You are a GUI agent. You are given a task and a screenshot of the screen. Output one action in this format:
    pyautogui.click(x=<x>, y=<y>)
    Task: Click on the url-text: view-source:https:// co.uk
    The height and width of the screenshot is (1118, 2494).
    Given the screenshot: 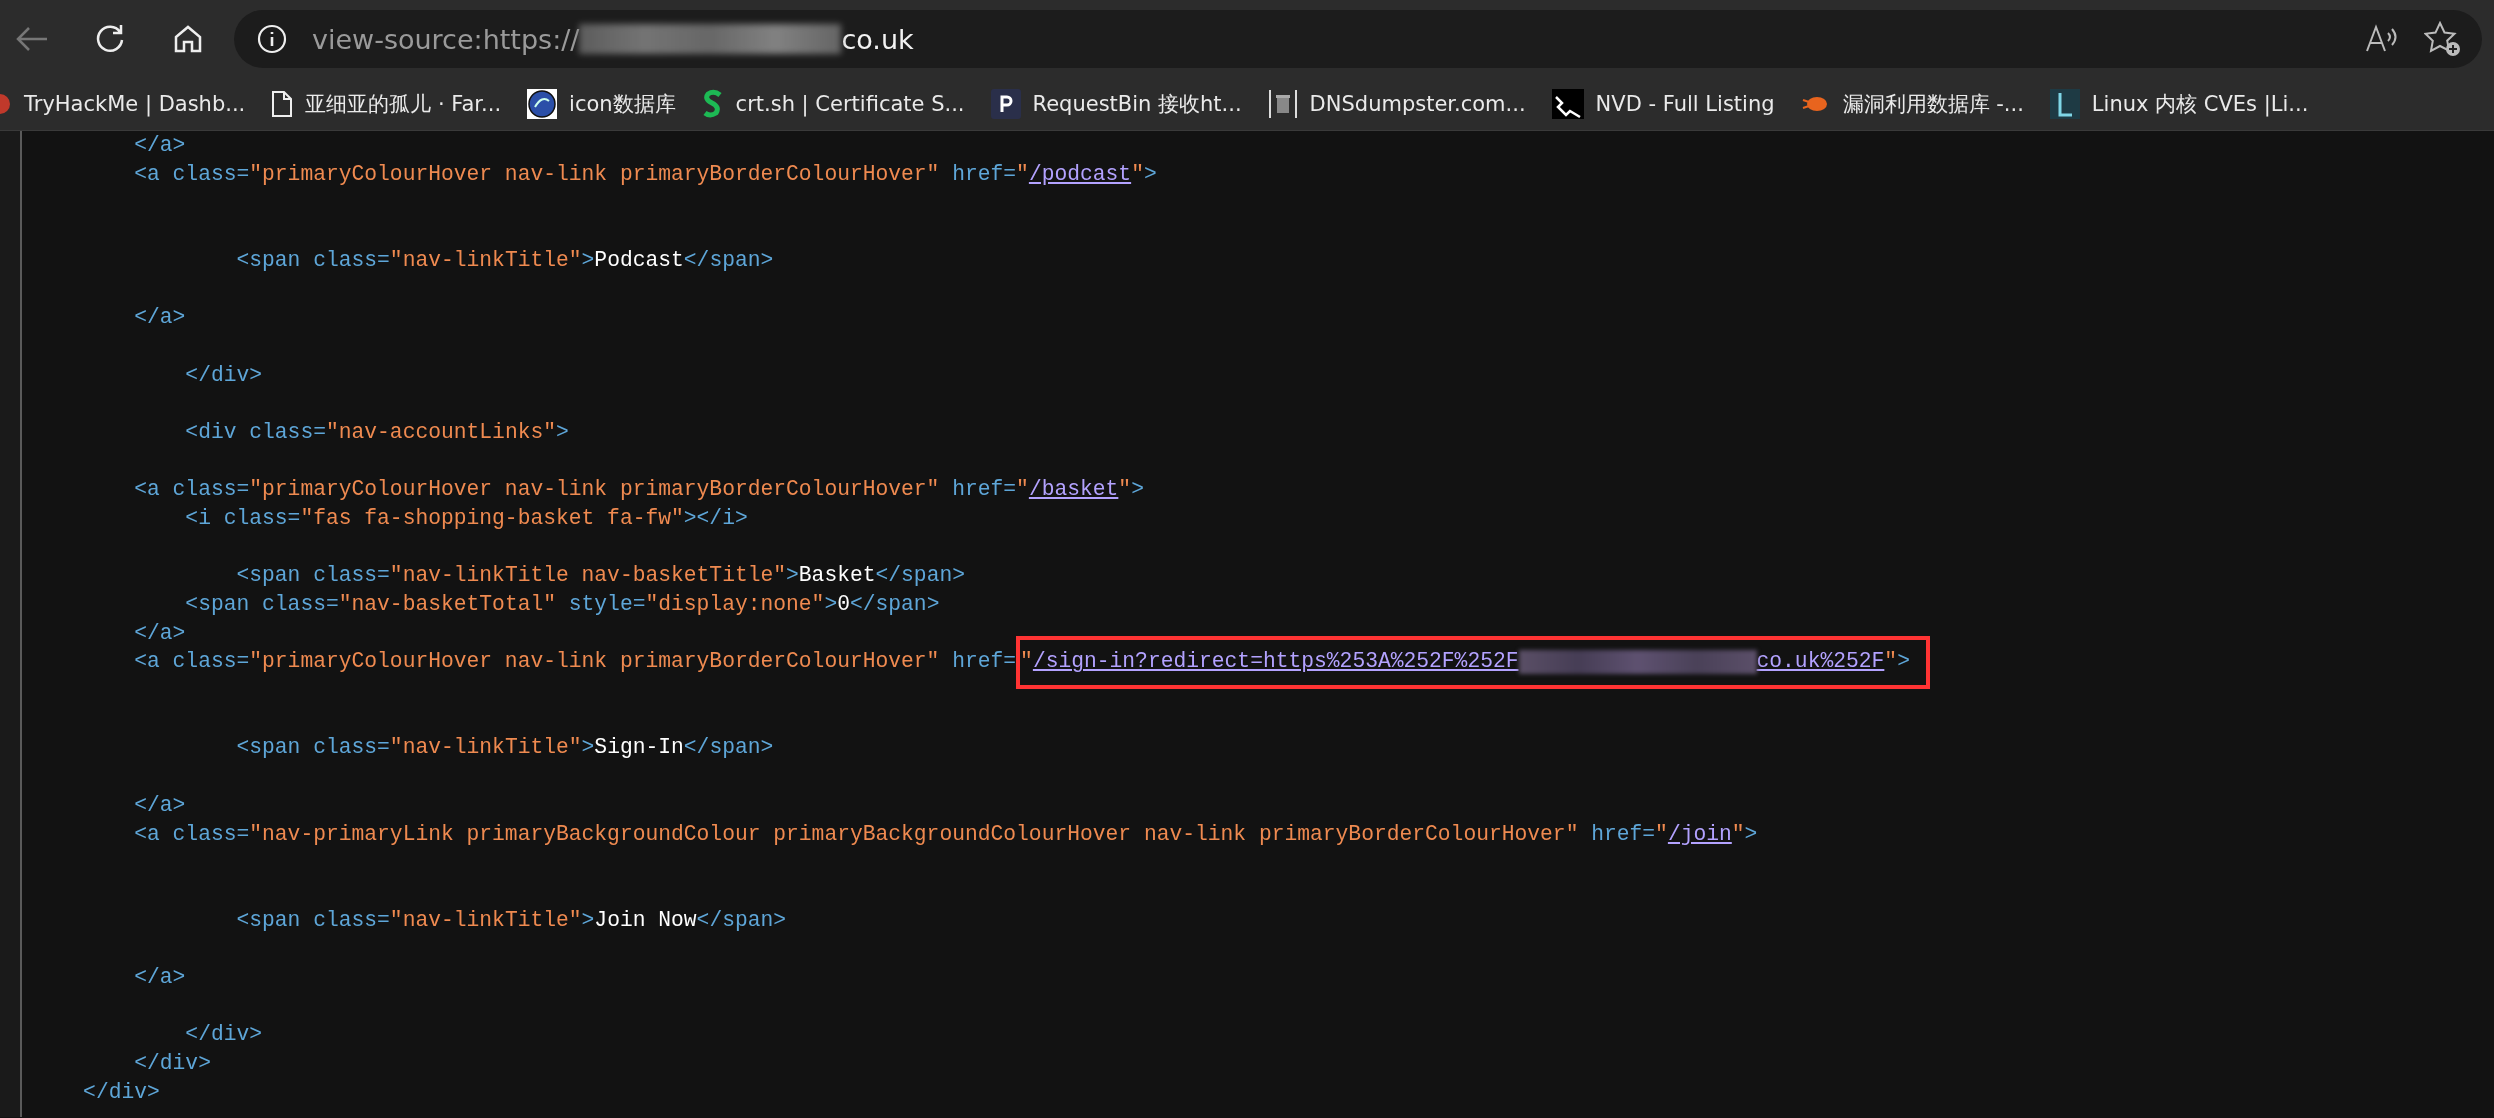 What is the action you would take?
    pyautogui.click(x=613, y=39)
    